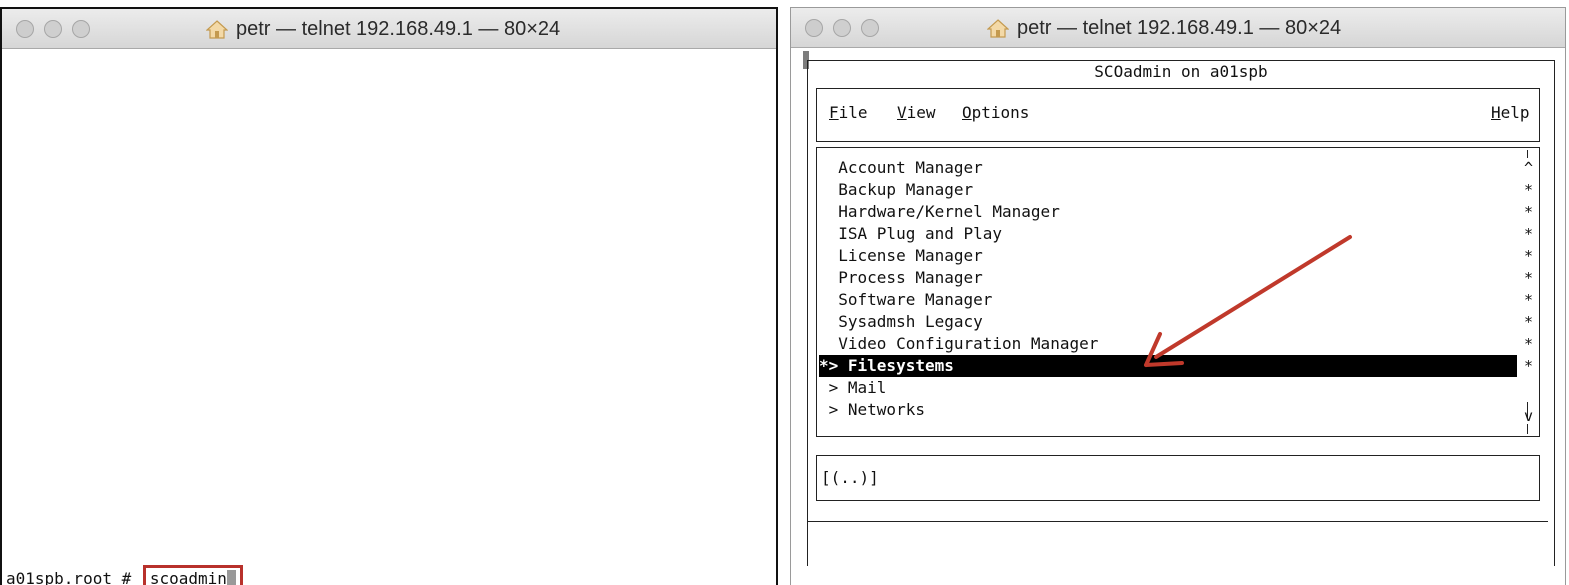  What do you see at coordinates (1164, 349) in the screenshot?
I see `arrow-head` at bounding box center [1164, 349].